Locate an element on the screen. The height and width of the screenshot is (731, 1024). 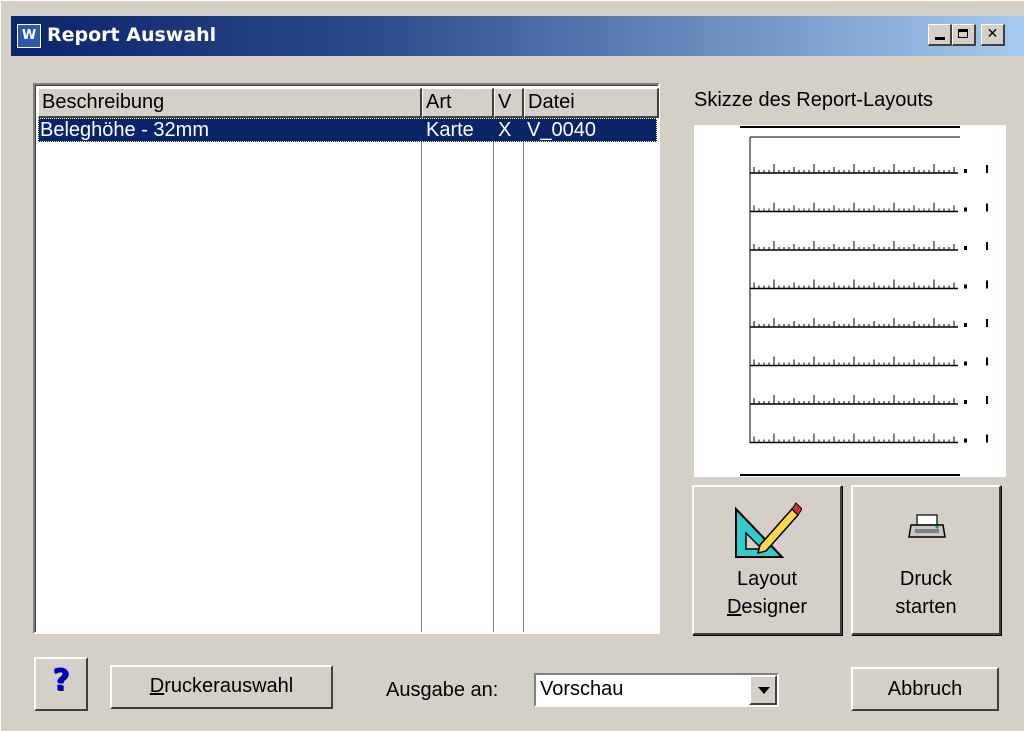
report-layout-sketch is located at coordinates (850, 301).